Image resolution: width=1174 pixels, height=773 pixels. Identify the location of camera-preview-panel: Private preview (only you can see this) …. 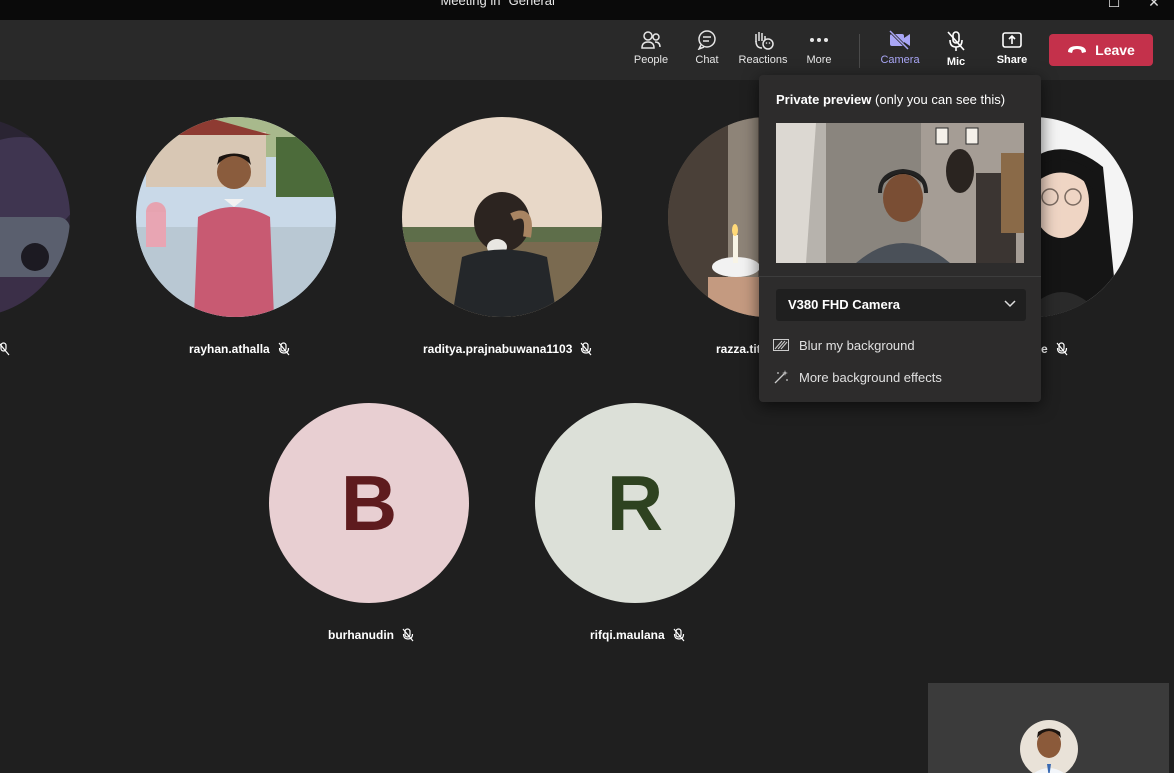
(900, 238).